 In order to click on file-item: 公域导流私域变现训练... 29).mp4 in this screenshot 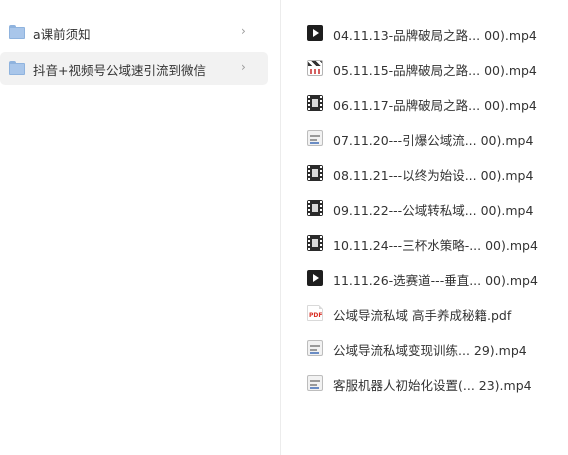, I will do `click(436, 348)`.